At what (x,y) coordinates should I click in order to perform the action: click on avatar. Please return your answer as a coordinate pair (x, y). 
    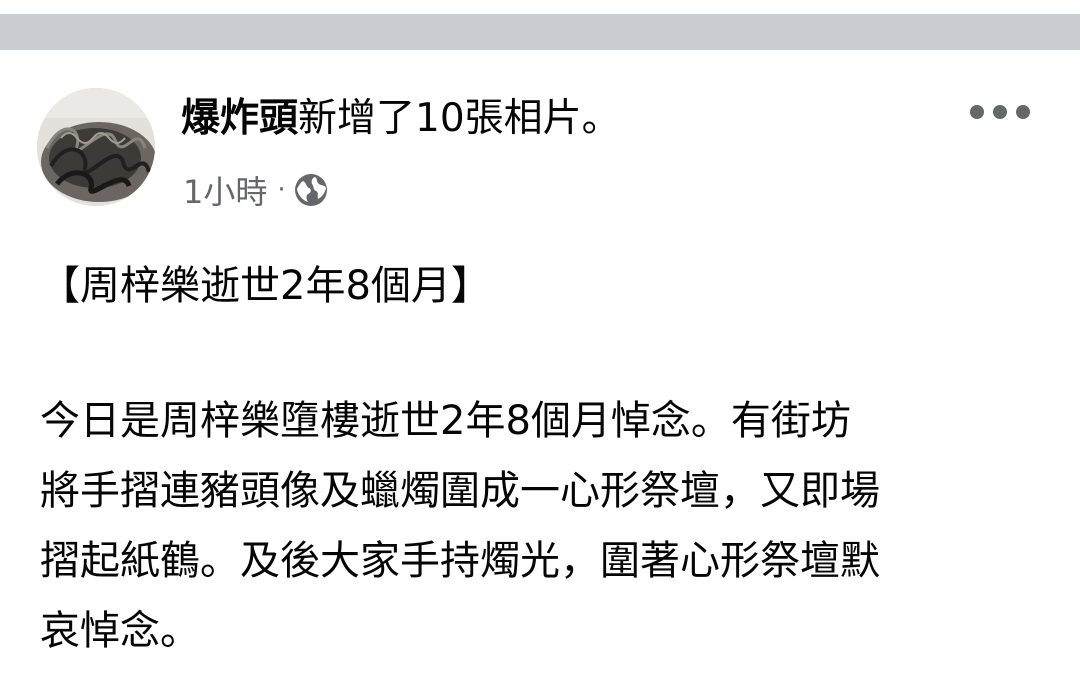
    Looking at the image, I should click on (96, 147).